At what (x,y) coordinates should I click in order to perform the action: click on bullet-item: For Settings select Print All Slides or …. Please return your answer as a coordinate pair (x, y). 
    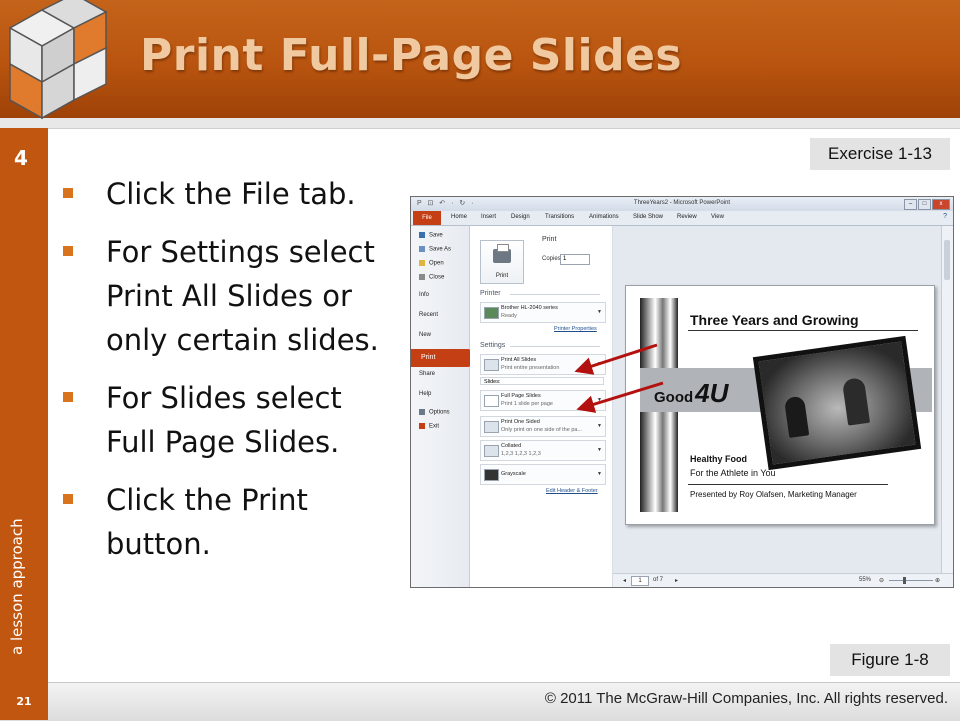
    Looking at the image, I should click on (230, 296).